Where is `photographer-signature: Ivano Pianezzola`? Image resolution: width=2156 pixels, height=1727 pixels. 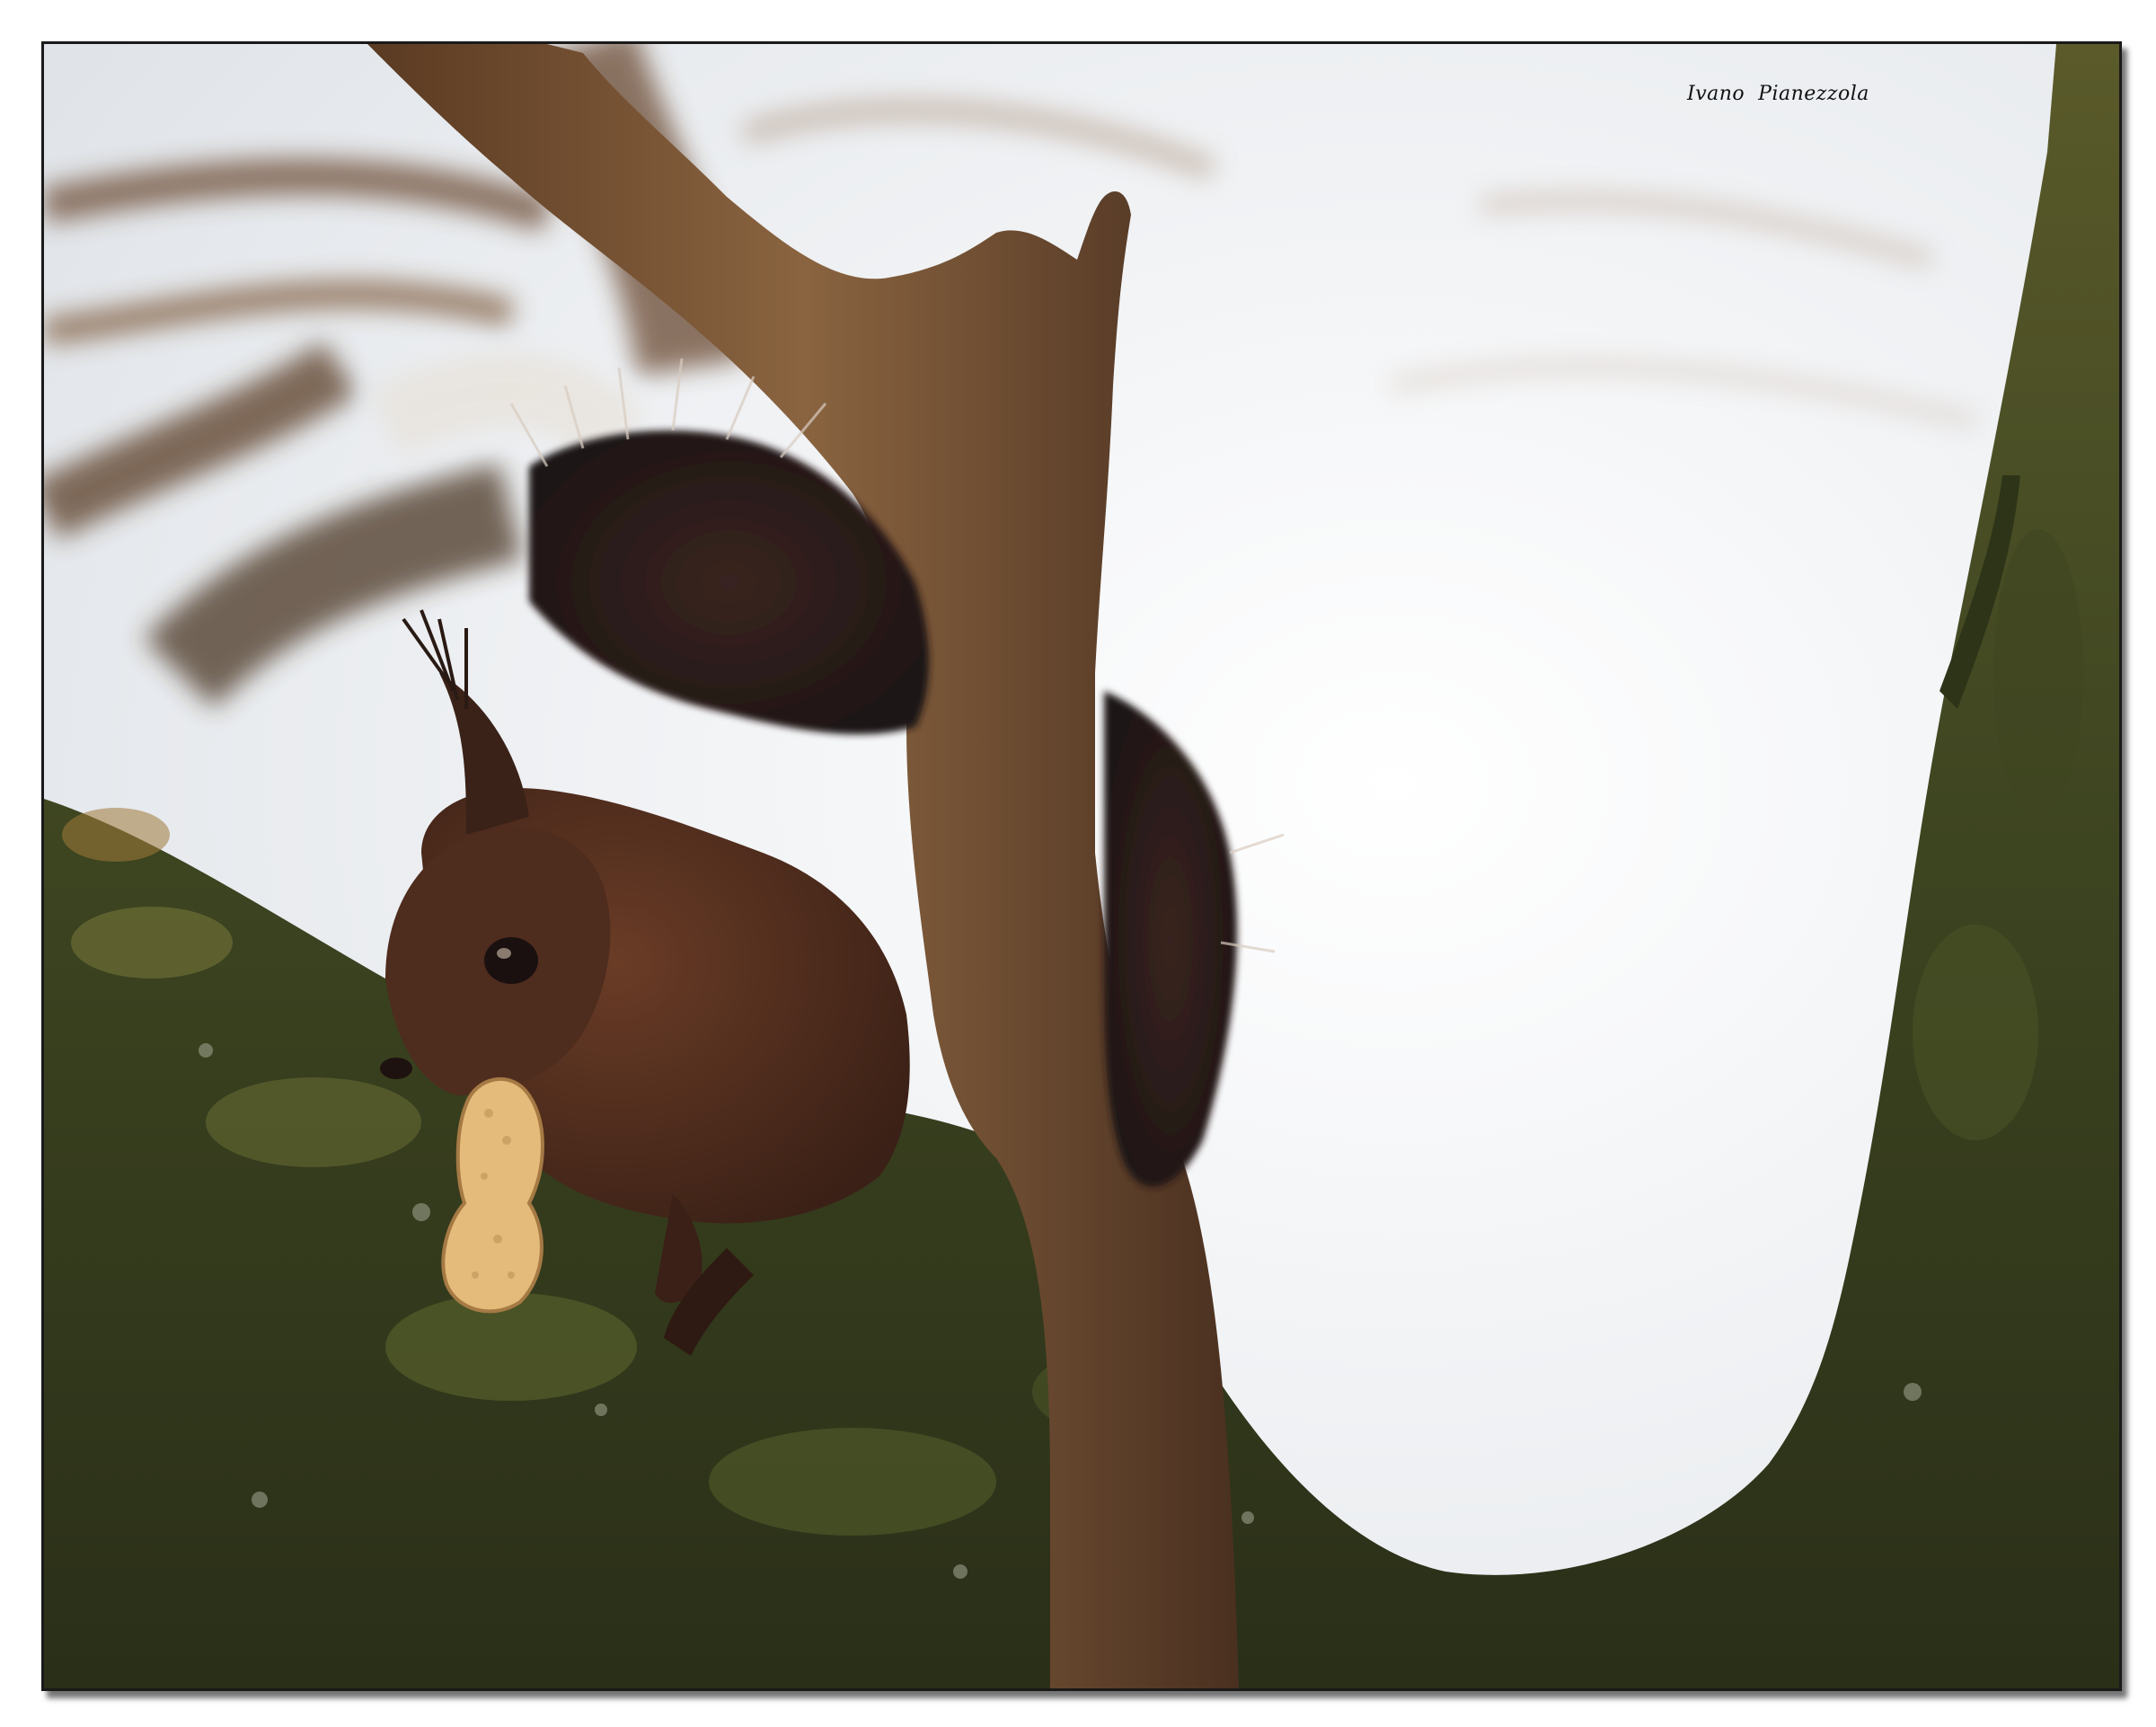
photographer-signature: Ivano Pianezzola is located at coordinates (1778, 94).